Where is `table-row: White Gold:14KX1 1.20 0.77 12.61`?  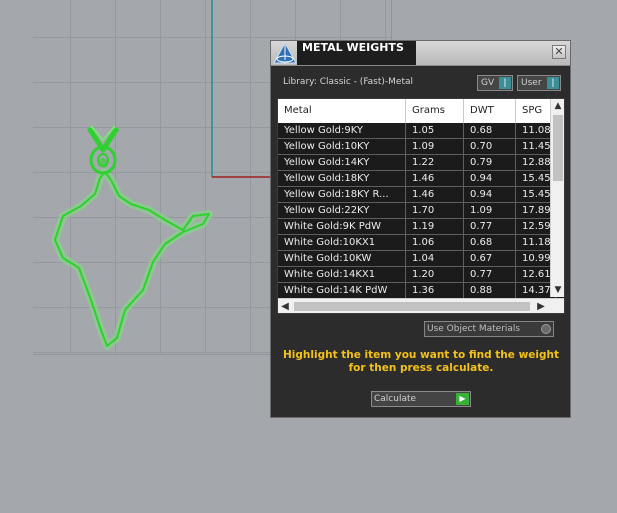 table-row: White Gold:14KX1 1.20 0.77 12.61 is located at coordinates (417, 275).